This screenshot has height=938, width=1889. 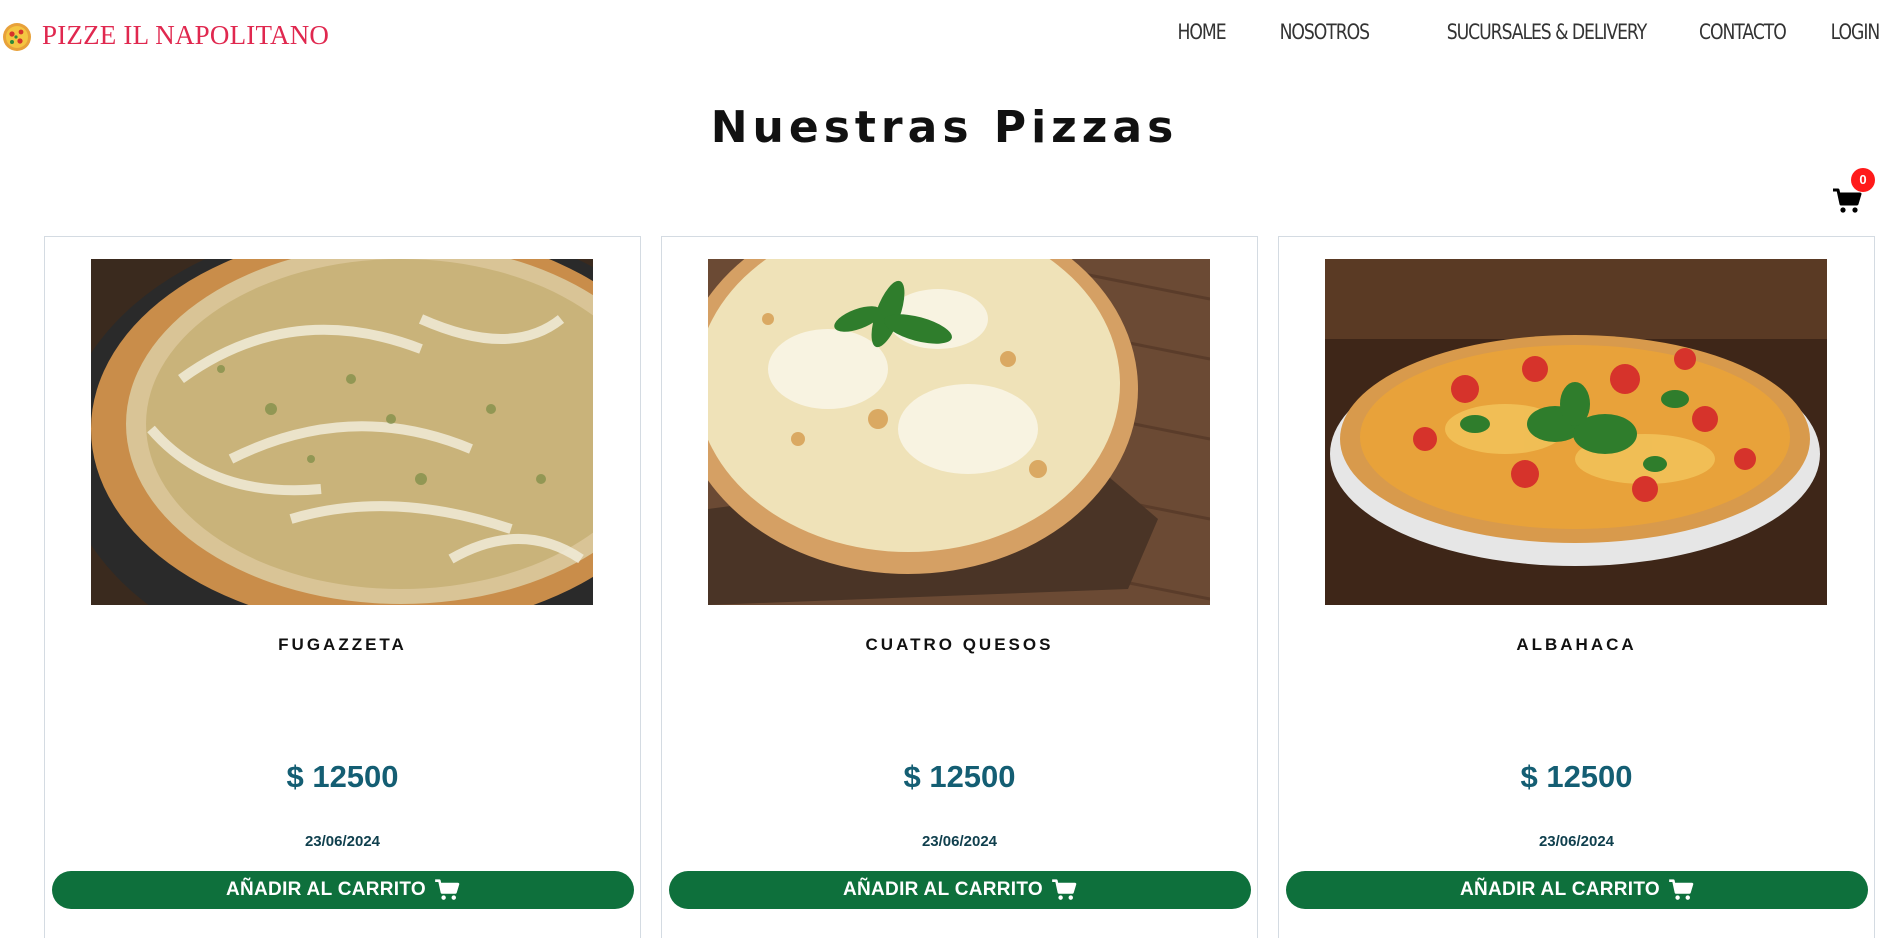 What do you see at coordinates (1202, 32) in the screenshot?
I see `nav-home: HOME` at bounding box center [1202, 32].